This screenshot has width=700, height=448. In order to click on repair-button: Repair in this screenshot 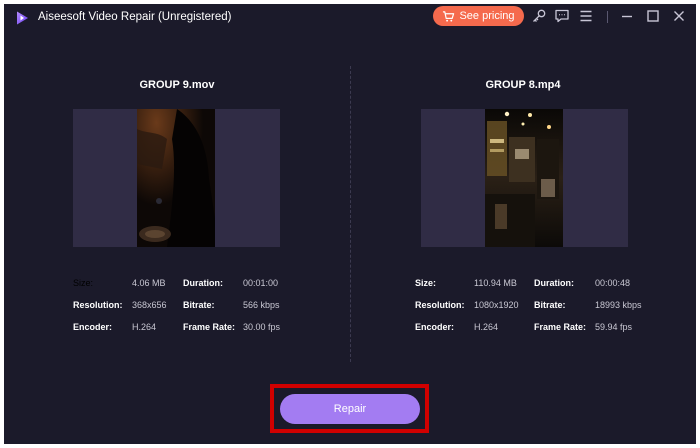, I will do `click(350, 409)`.